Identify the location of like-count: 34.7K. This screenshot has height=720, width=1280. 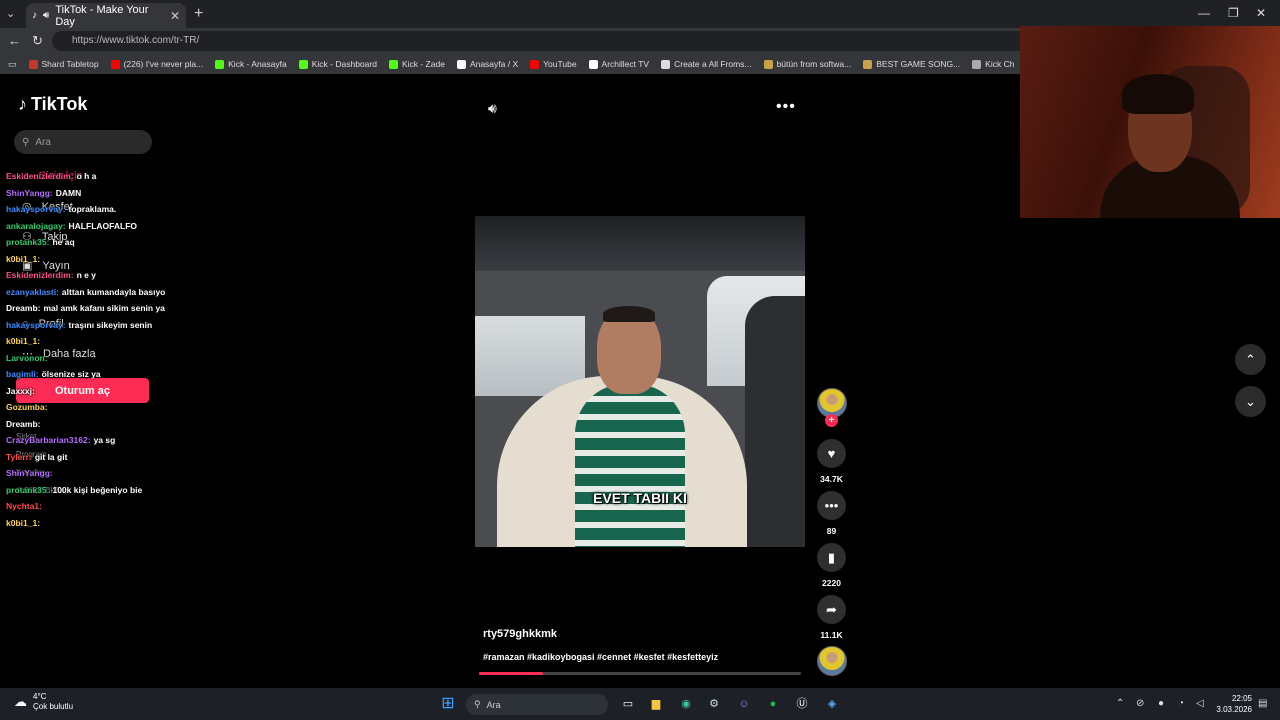
(831, 479).